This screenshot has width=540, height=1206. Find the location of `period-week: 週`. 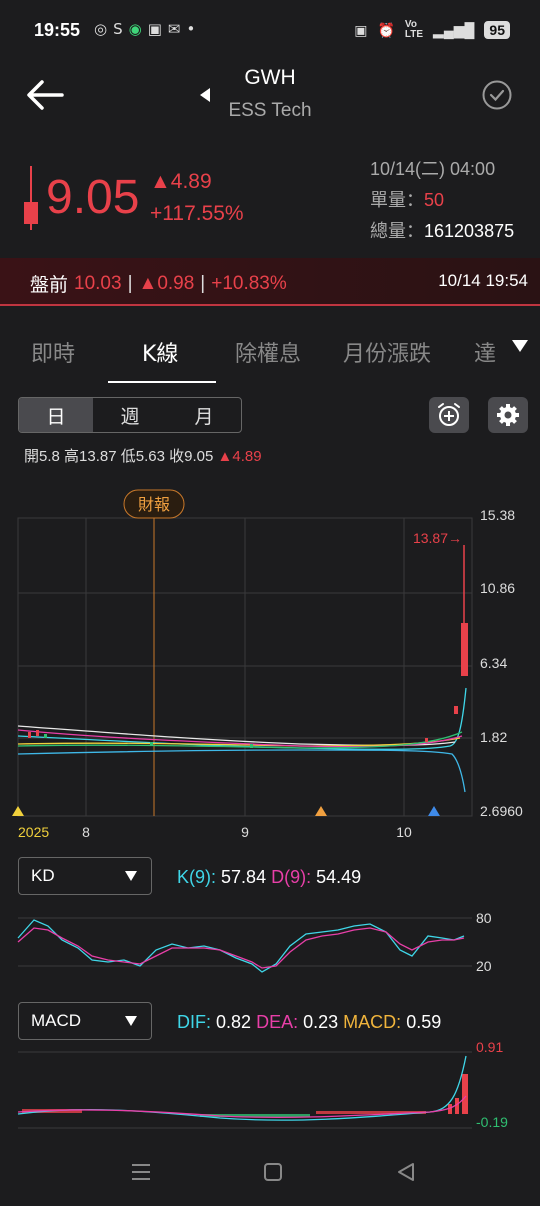

period-week: 週 is located at coordinates (130, 415).